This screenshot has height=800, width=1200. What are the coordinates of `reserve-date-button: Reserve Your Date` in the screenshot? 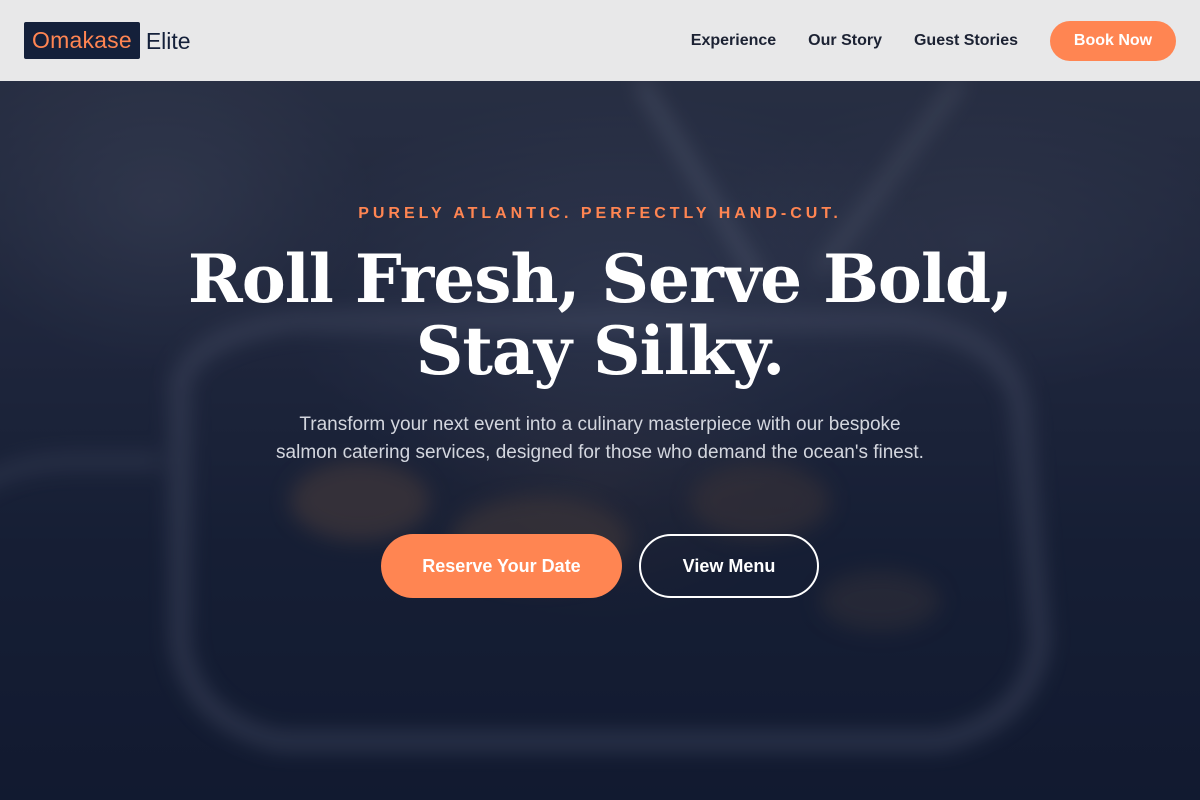 It's located at (501, 566).